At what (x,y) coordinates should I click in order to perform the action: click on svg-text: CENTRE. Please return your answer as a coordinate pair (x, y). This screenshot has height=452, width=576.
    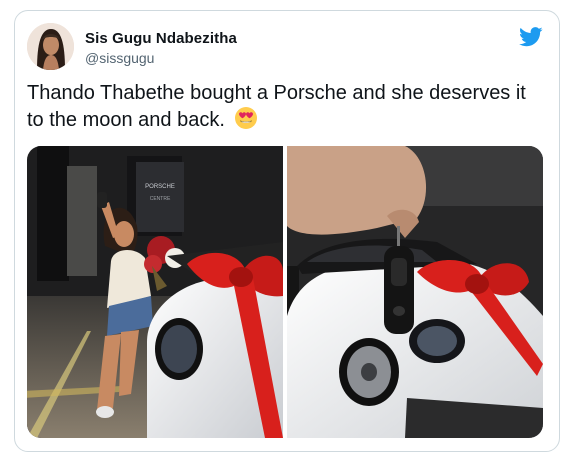
    Looking at the image, I should click on (160, 199).